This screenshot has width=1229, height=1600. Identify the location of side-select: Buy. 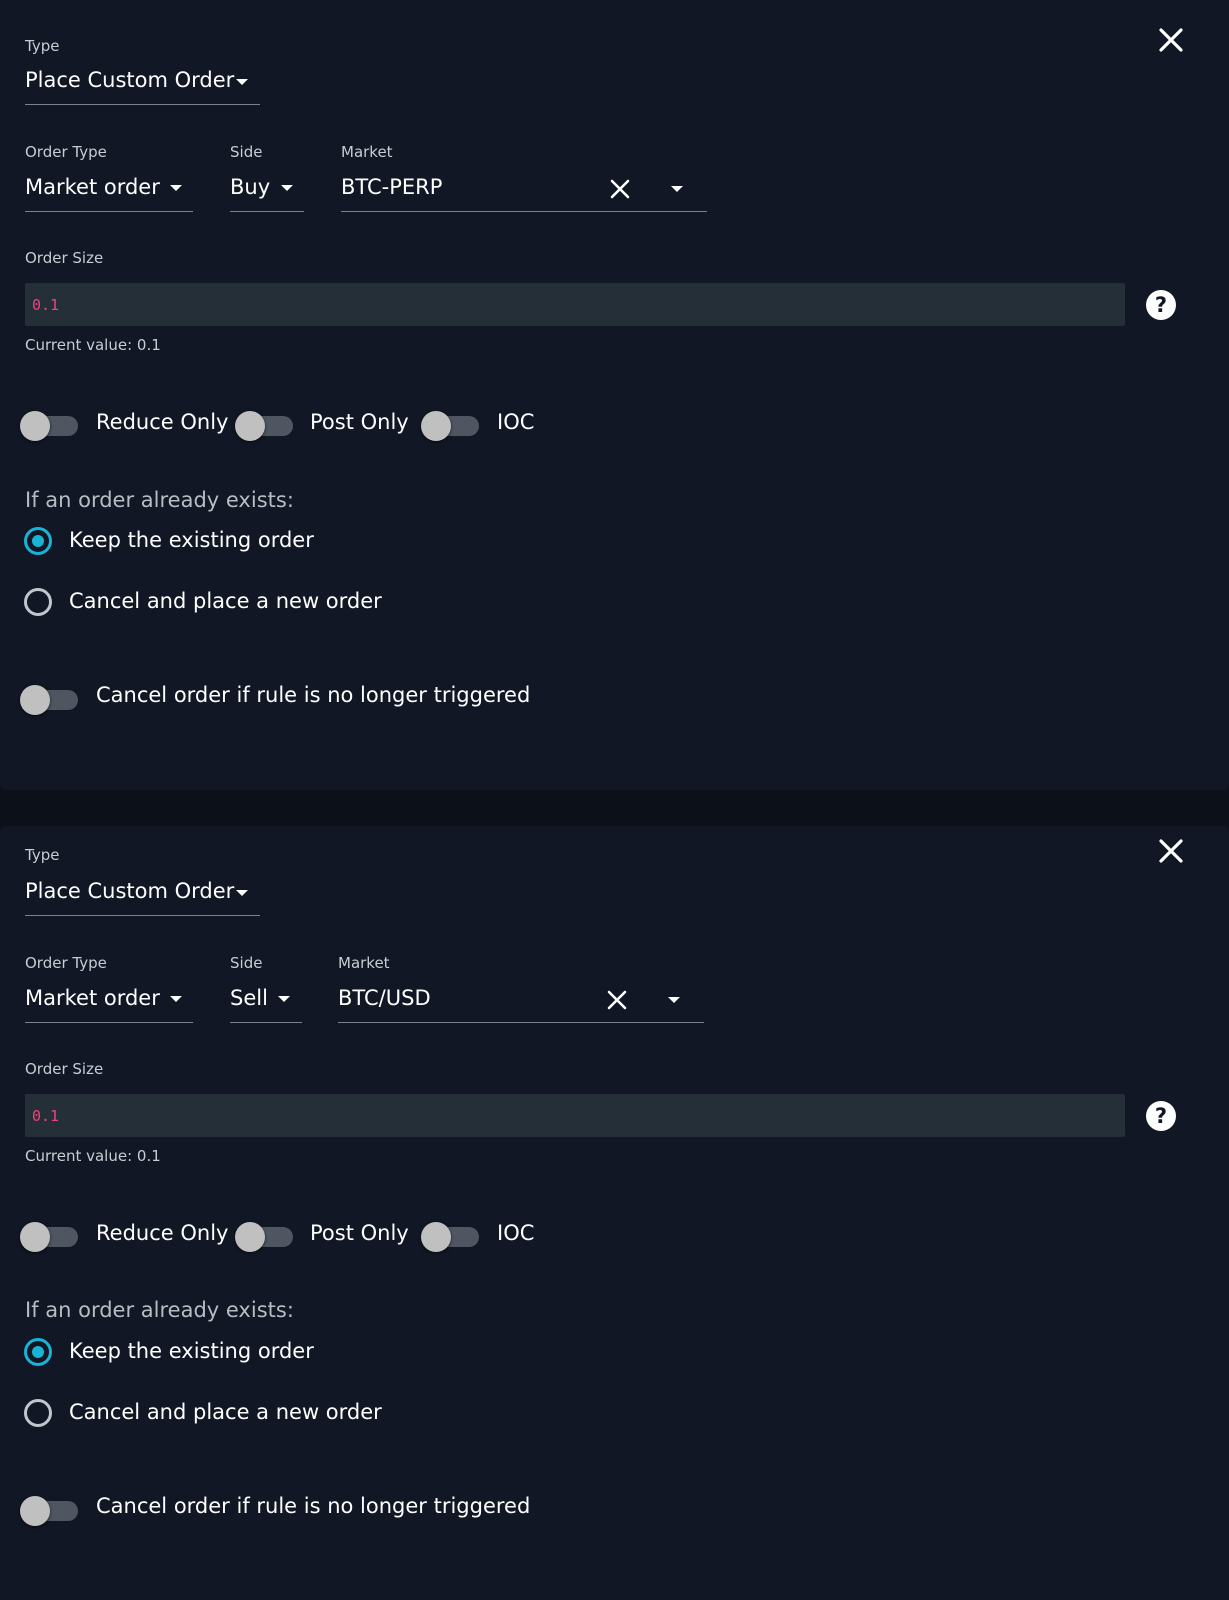
(267, 193).